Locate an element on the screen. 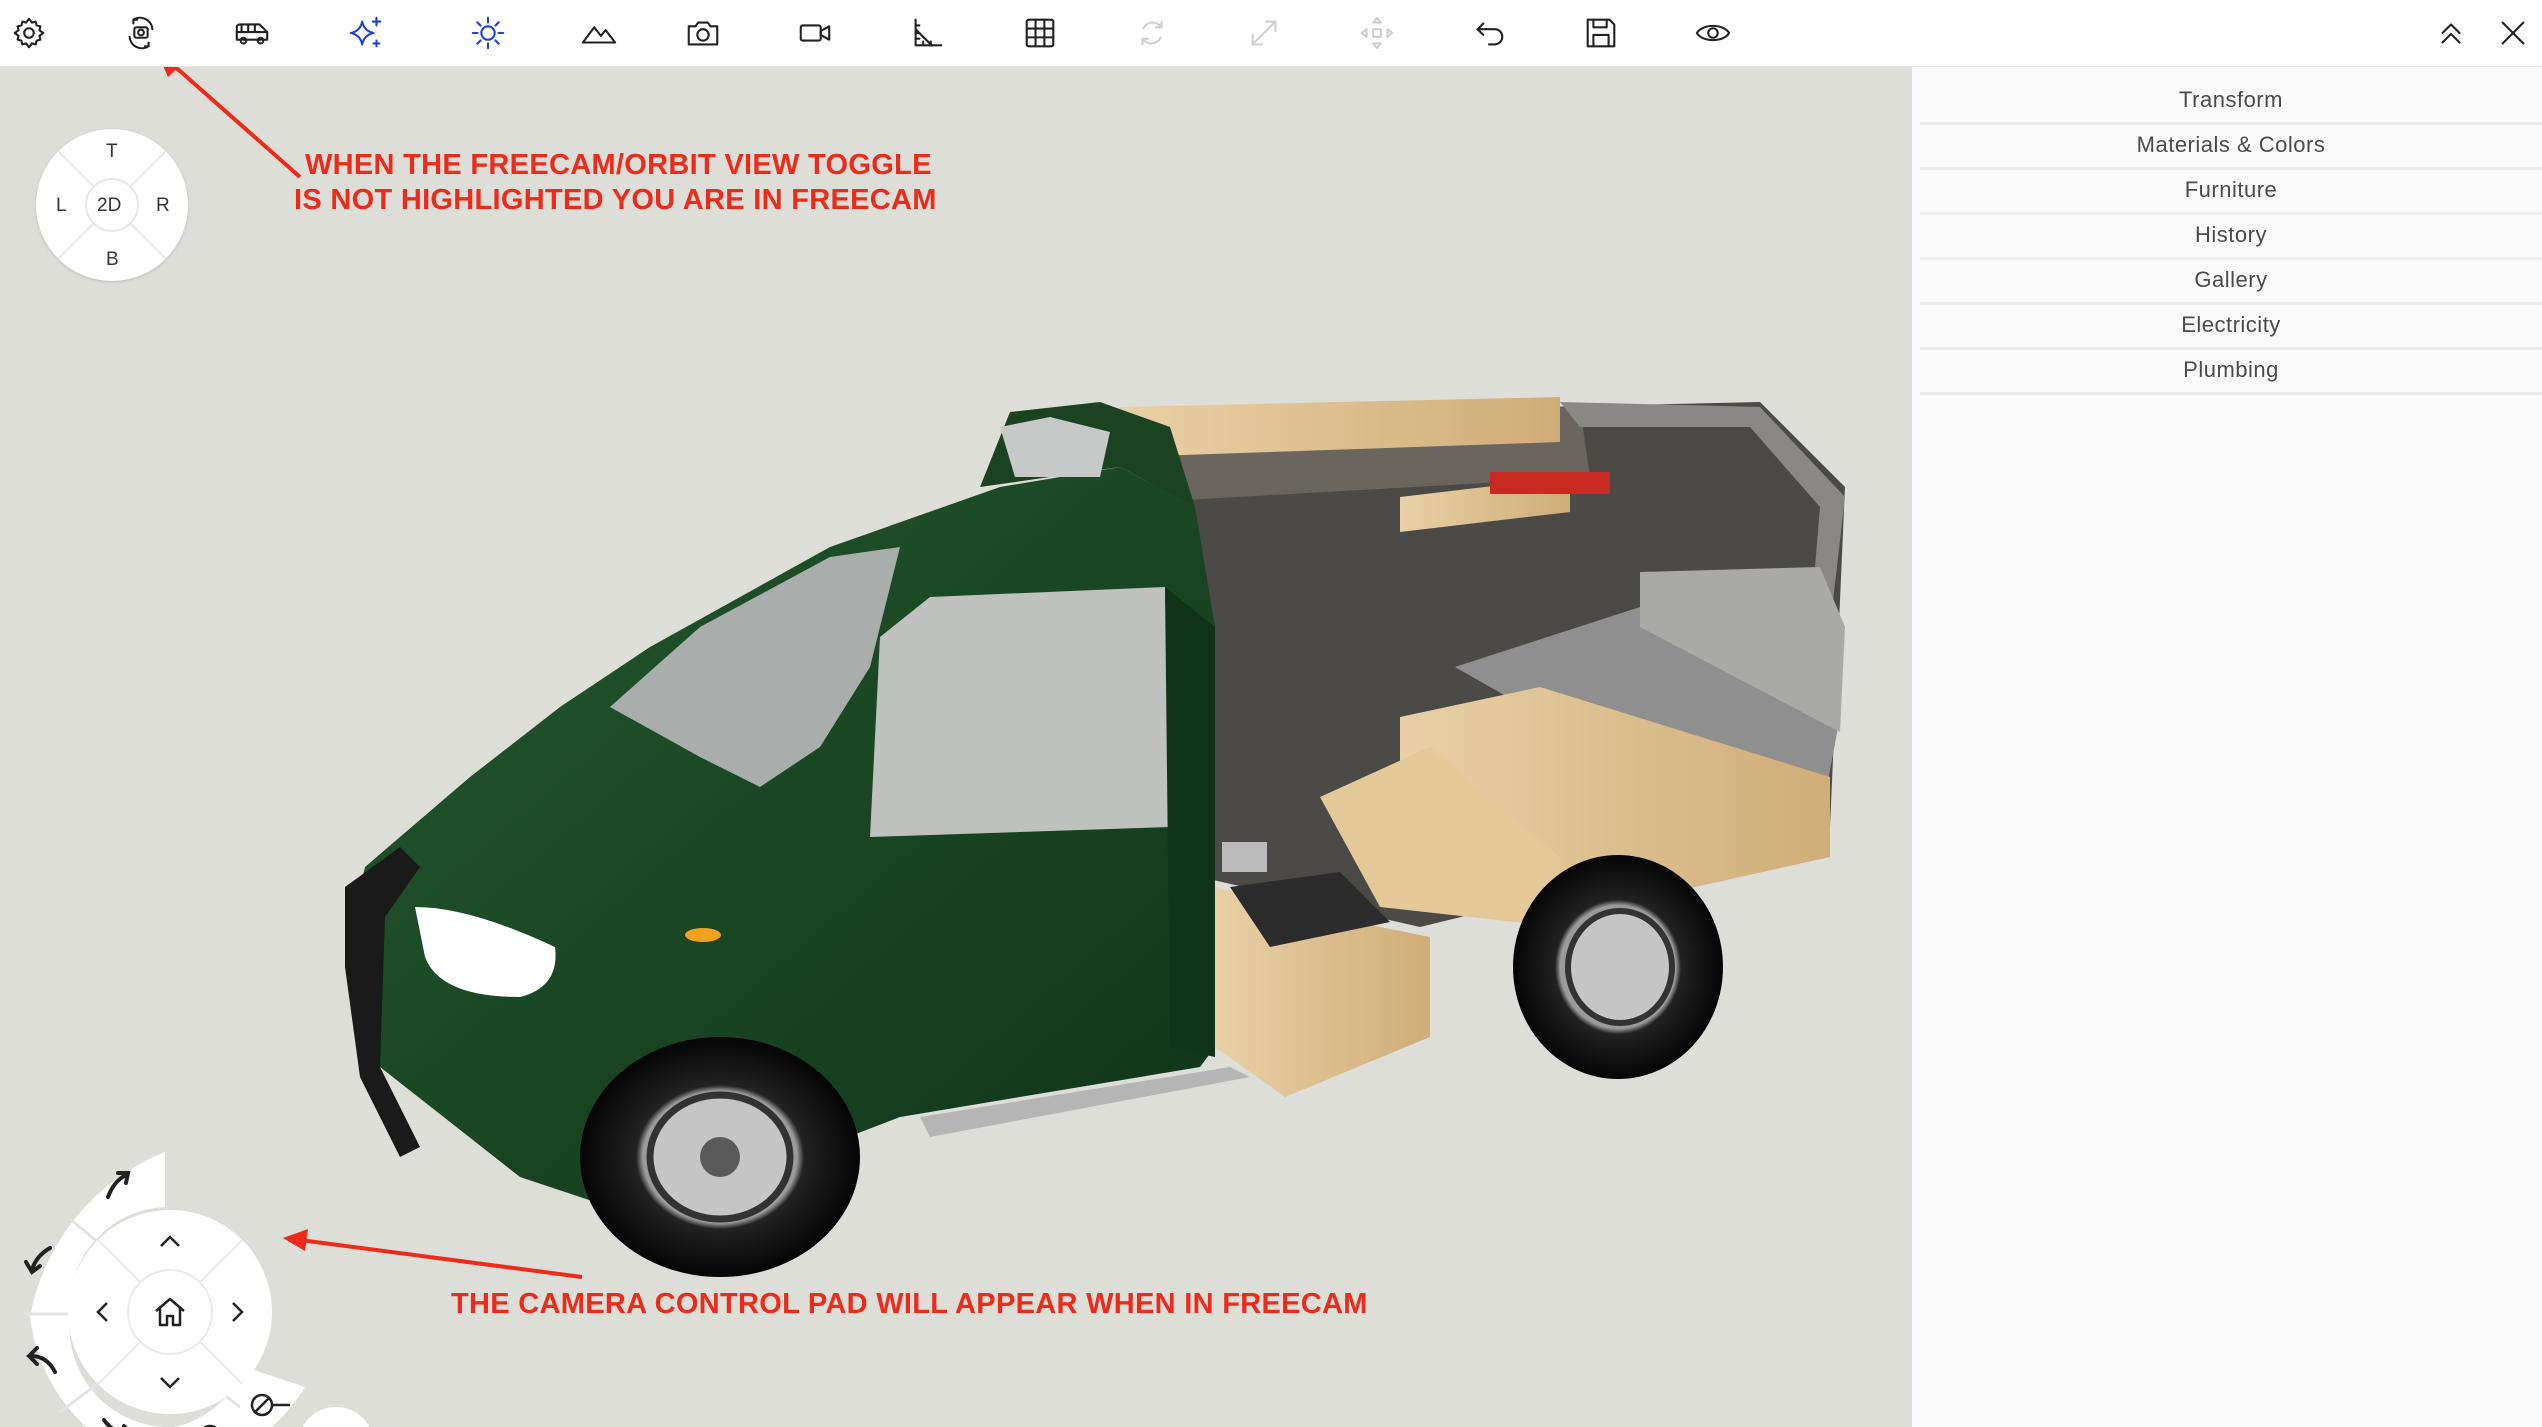 Image resolution: width=2542 pixels, height=1427 pixels. view-2d-button: 2D is located at coordinates (109, 206).